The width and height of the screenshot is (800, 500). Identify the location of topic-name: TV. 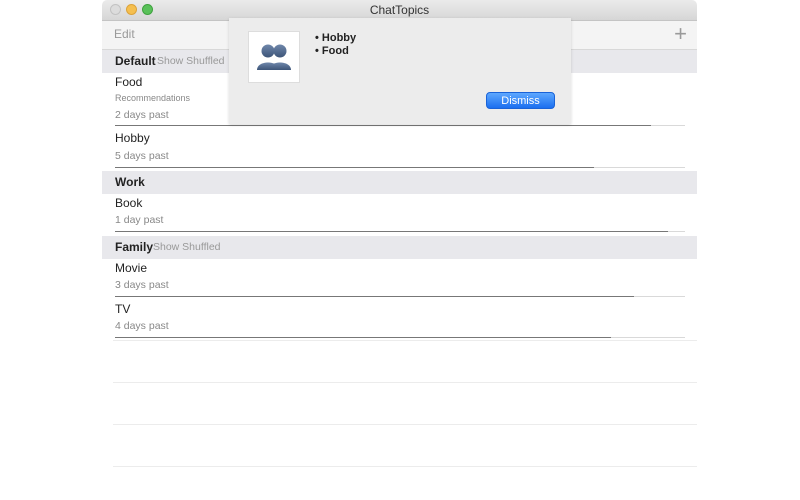
(123, 309).